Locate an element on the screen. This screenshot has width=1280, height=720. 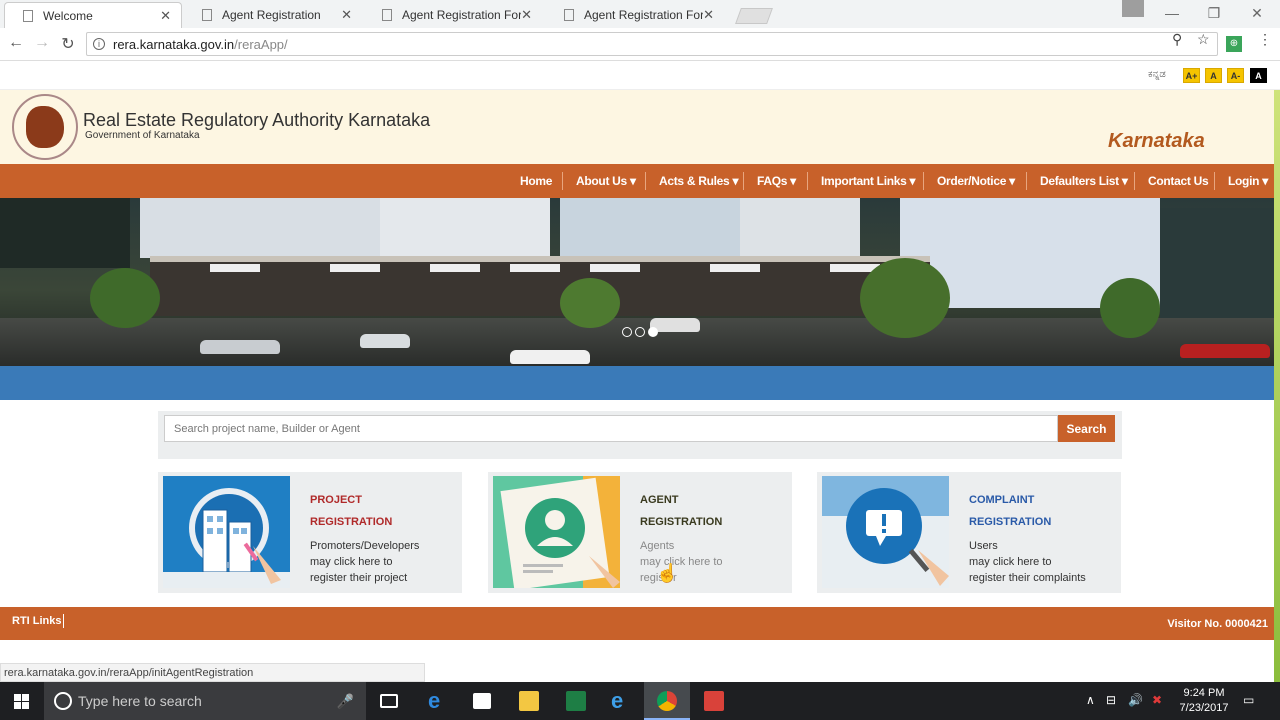
tab-welcome: Welcome ✕ is located at coordinates (93, 15).